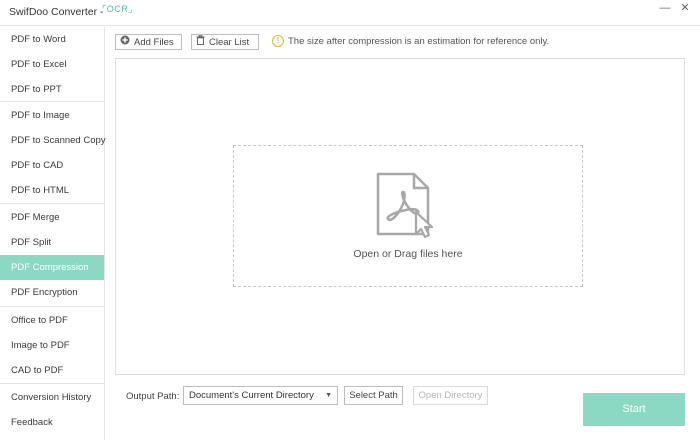 The width and height of the screenshot is (700, 440). Describe the element at coordinates (52, 267) in the screenshot. I see `sidebar-item-pdf-compression: PDF Compression` at that location.